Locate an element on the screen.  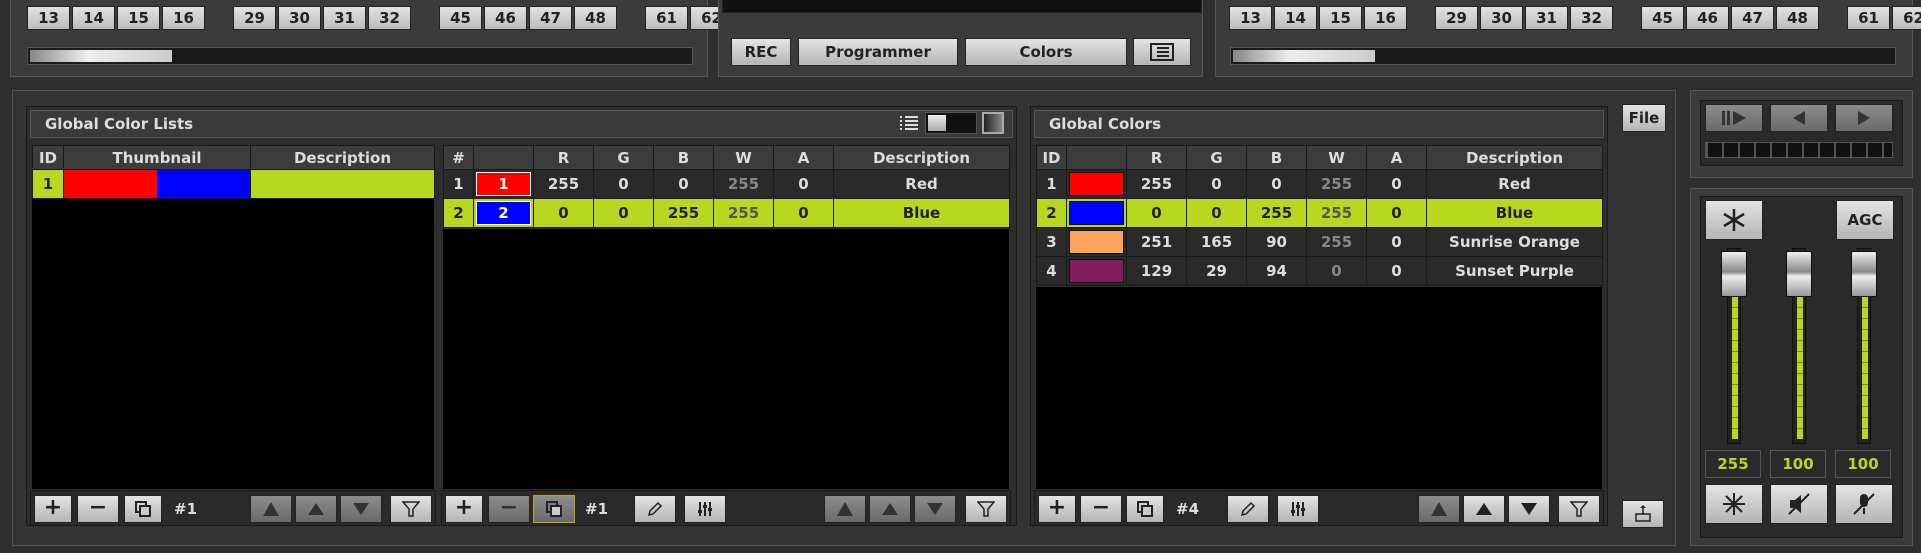
column-header-id: ID is located at coordinates (48, 157).